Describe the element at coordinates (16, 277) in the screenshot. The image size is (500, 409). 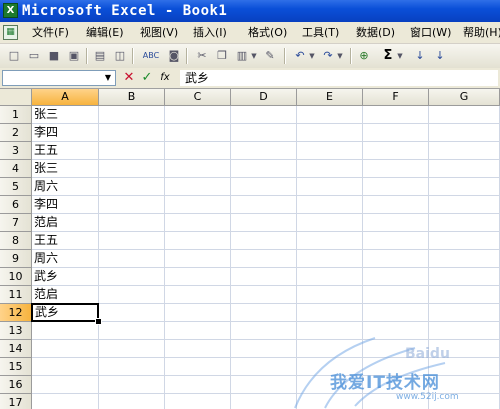
I see `row-header-10: 10` at that location.